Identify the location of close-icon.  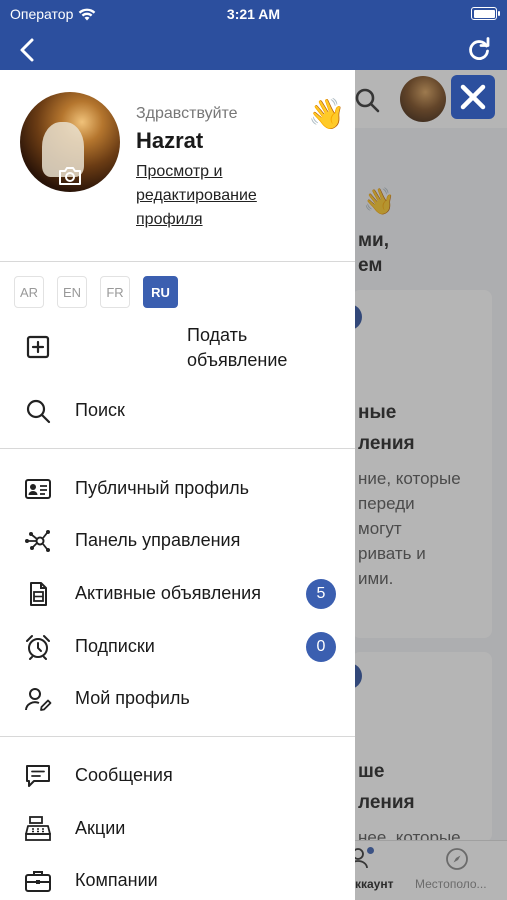
(473, 97).